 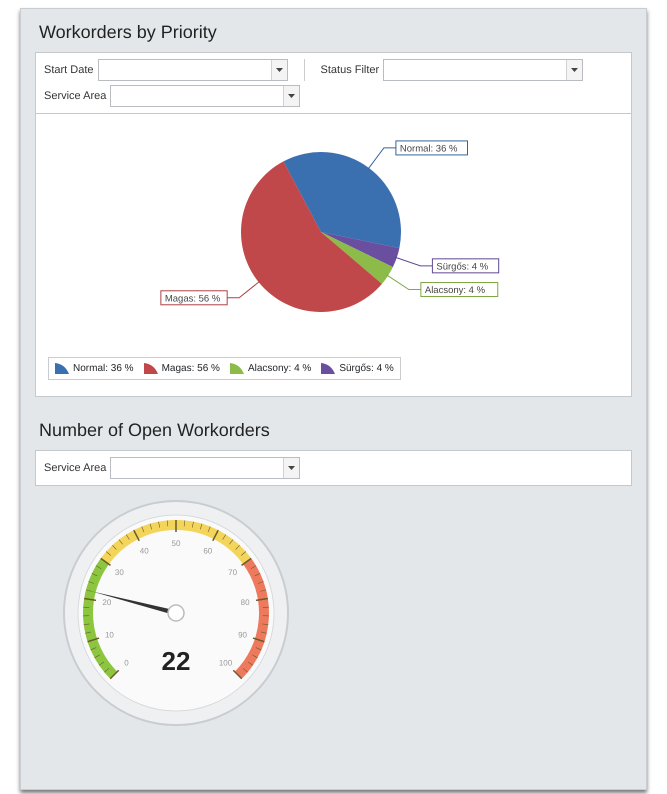 What do you see at coordinates (176, 613) in the screenshot?
I see `gauge-hub` at bounding box center [176, 613].